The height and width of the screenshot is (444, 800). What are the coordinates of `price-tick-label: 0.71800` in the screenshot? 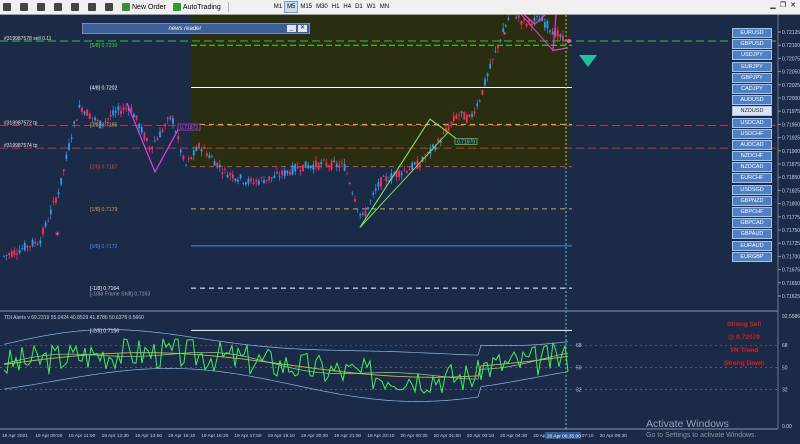 It's located at (791, 205).